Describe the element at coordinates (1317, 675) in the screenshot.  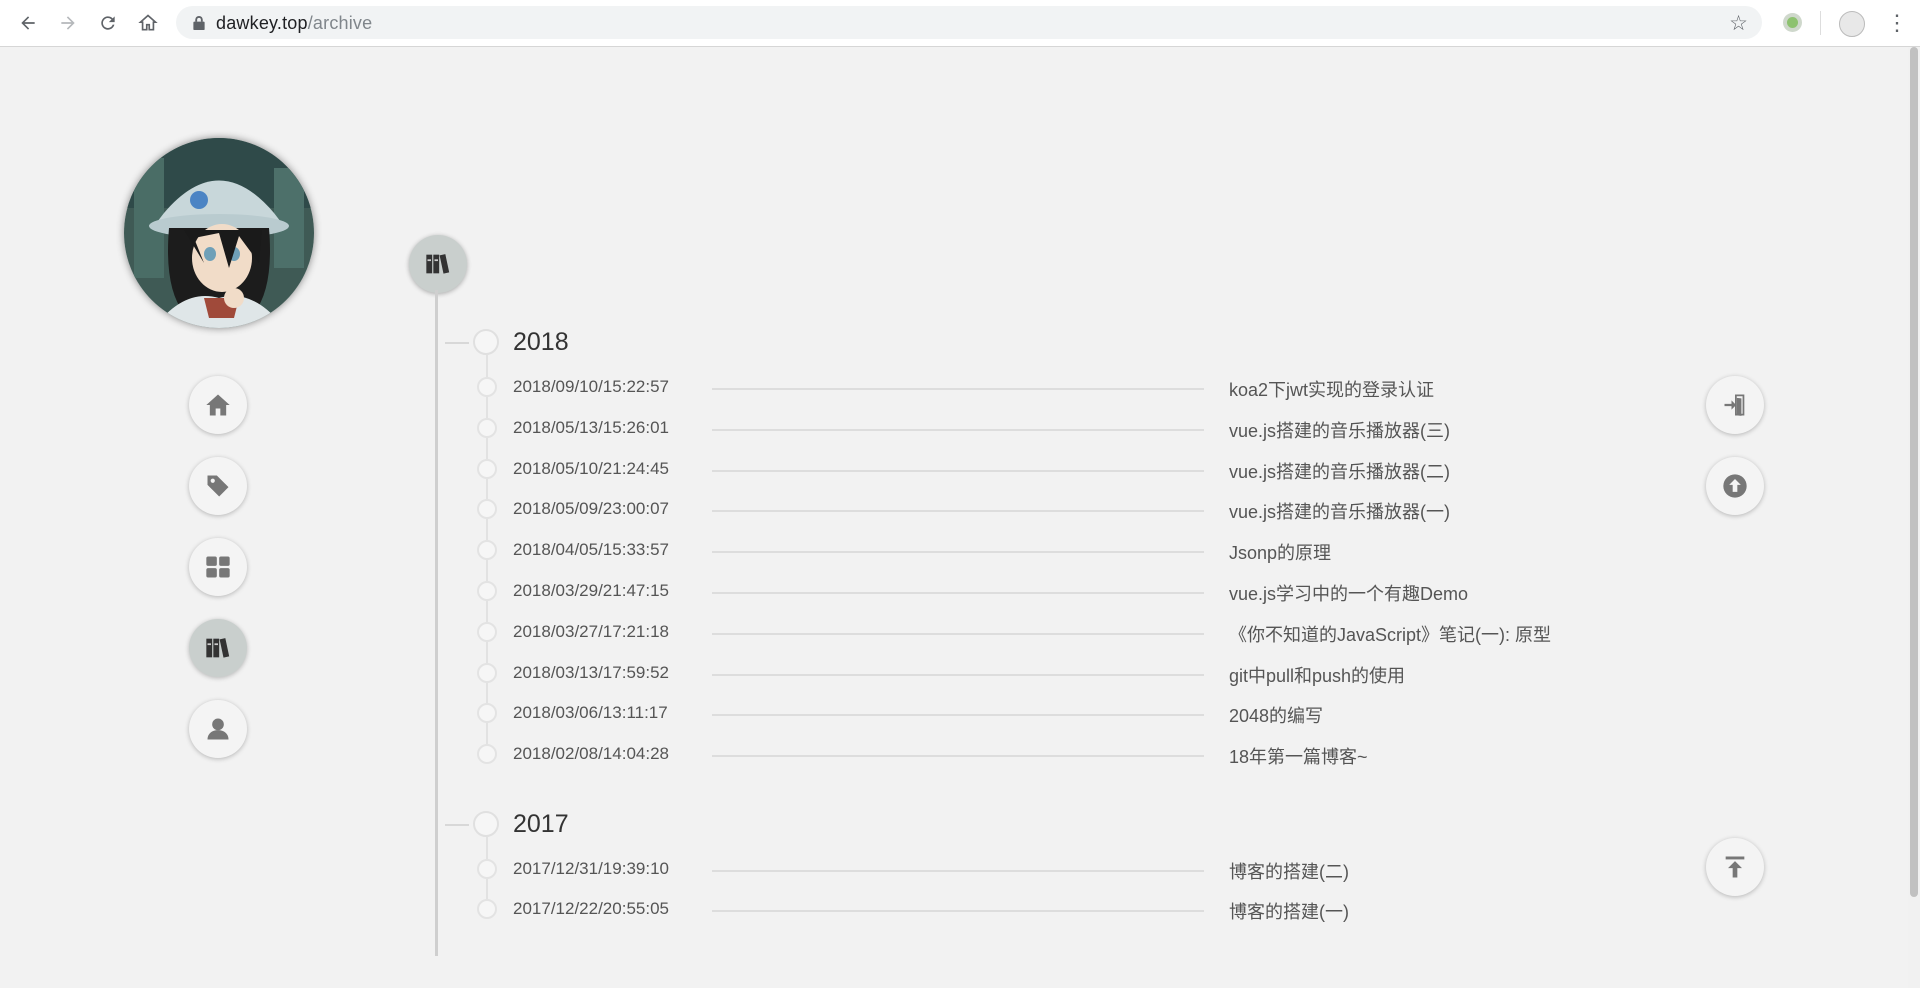
I see `post-title-link: git中pull和push的使用` at that location.